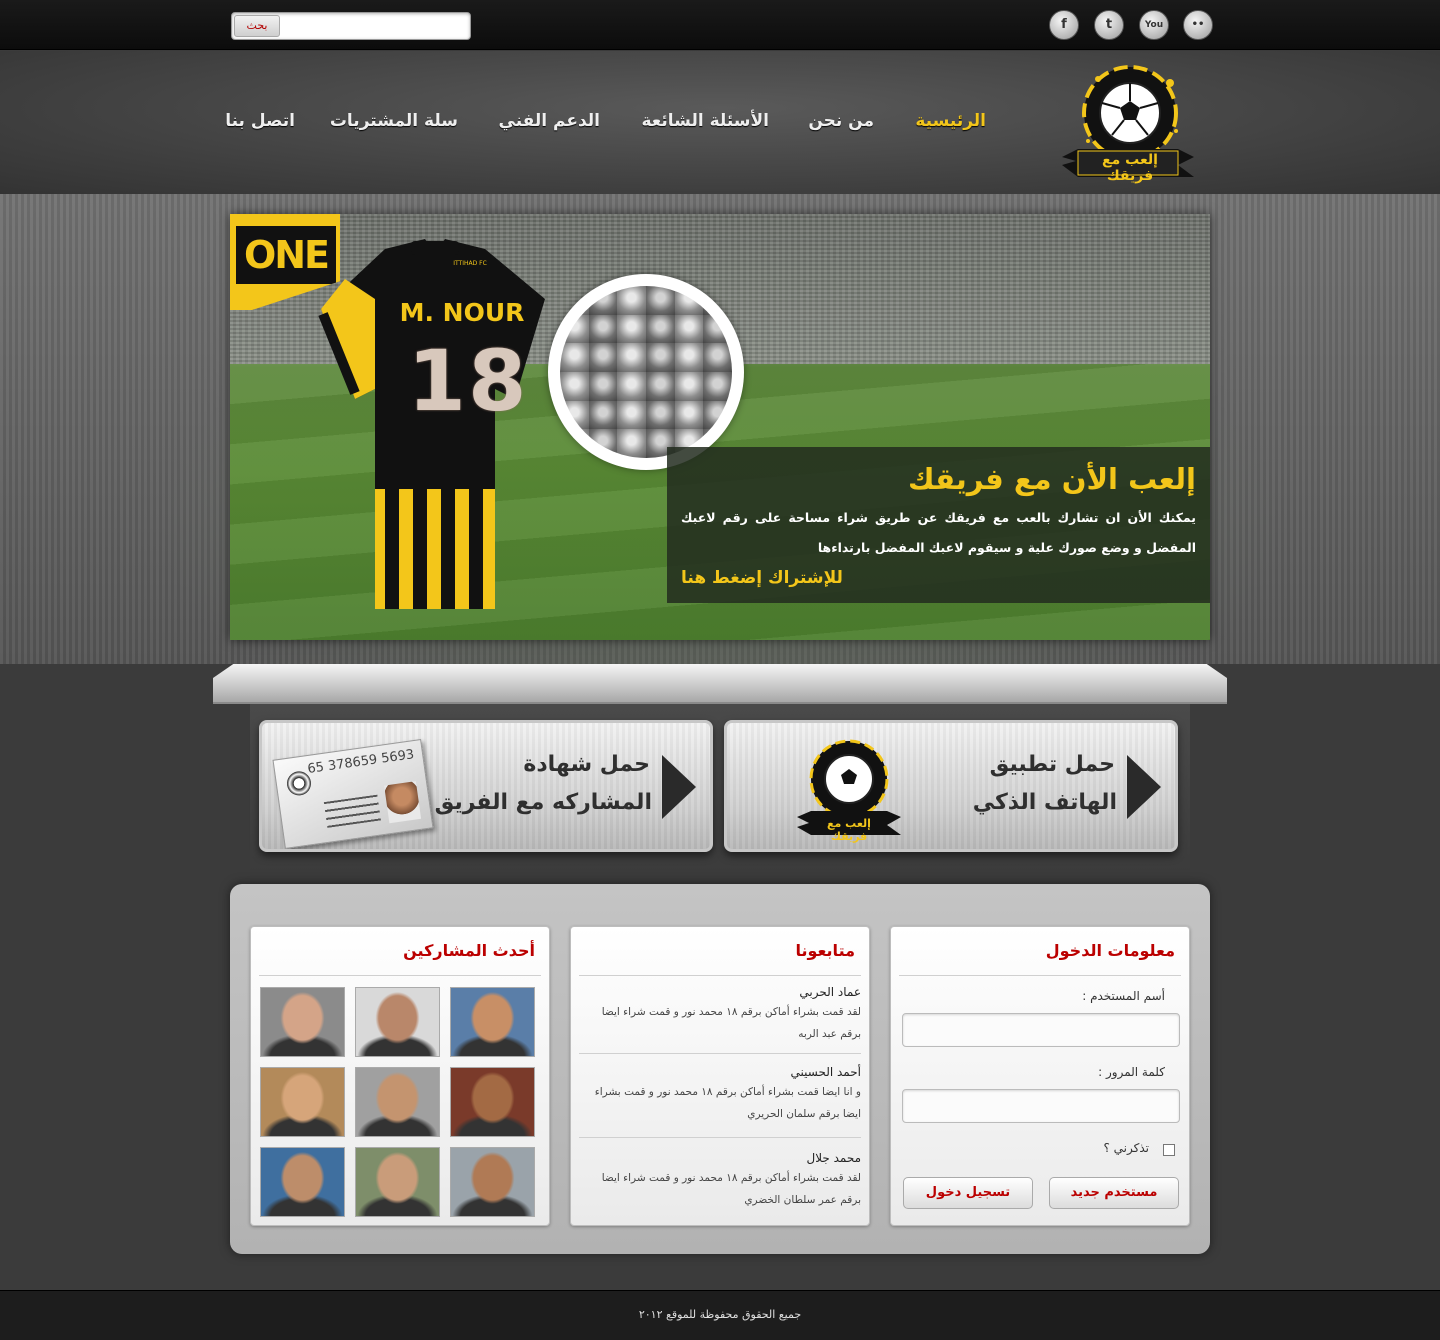  I want to click on participants-title: أحدث المشاركين, so click(469, 950).